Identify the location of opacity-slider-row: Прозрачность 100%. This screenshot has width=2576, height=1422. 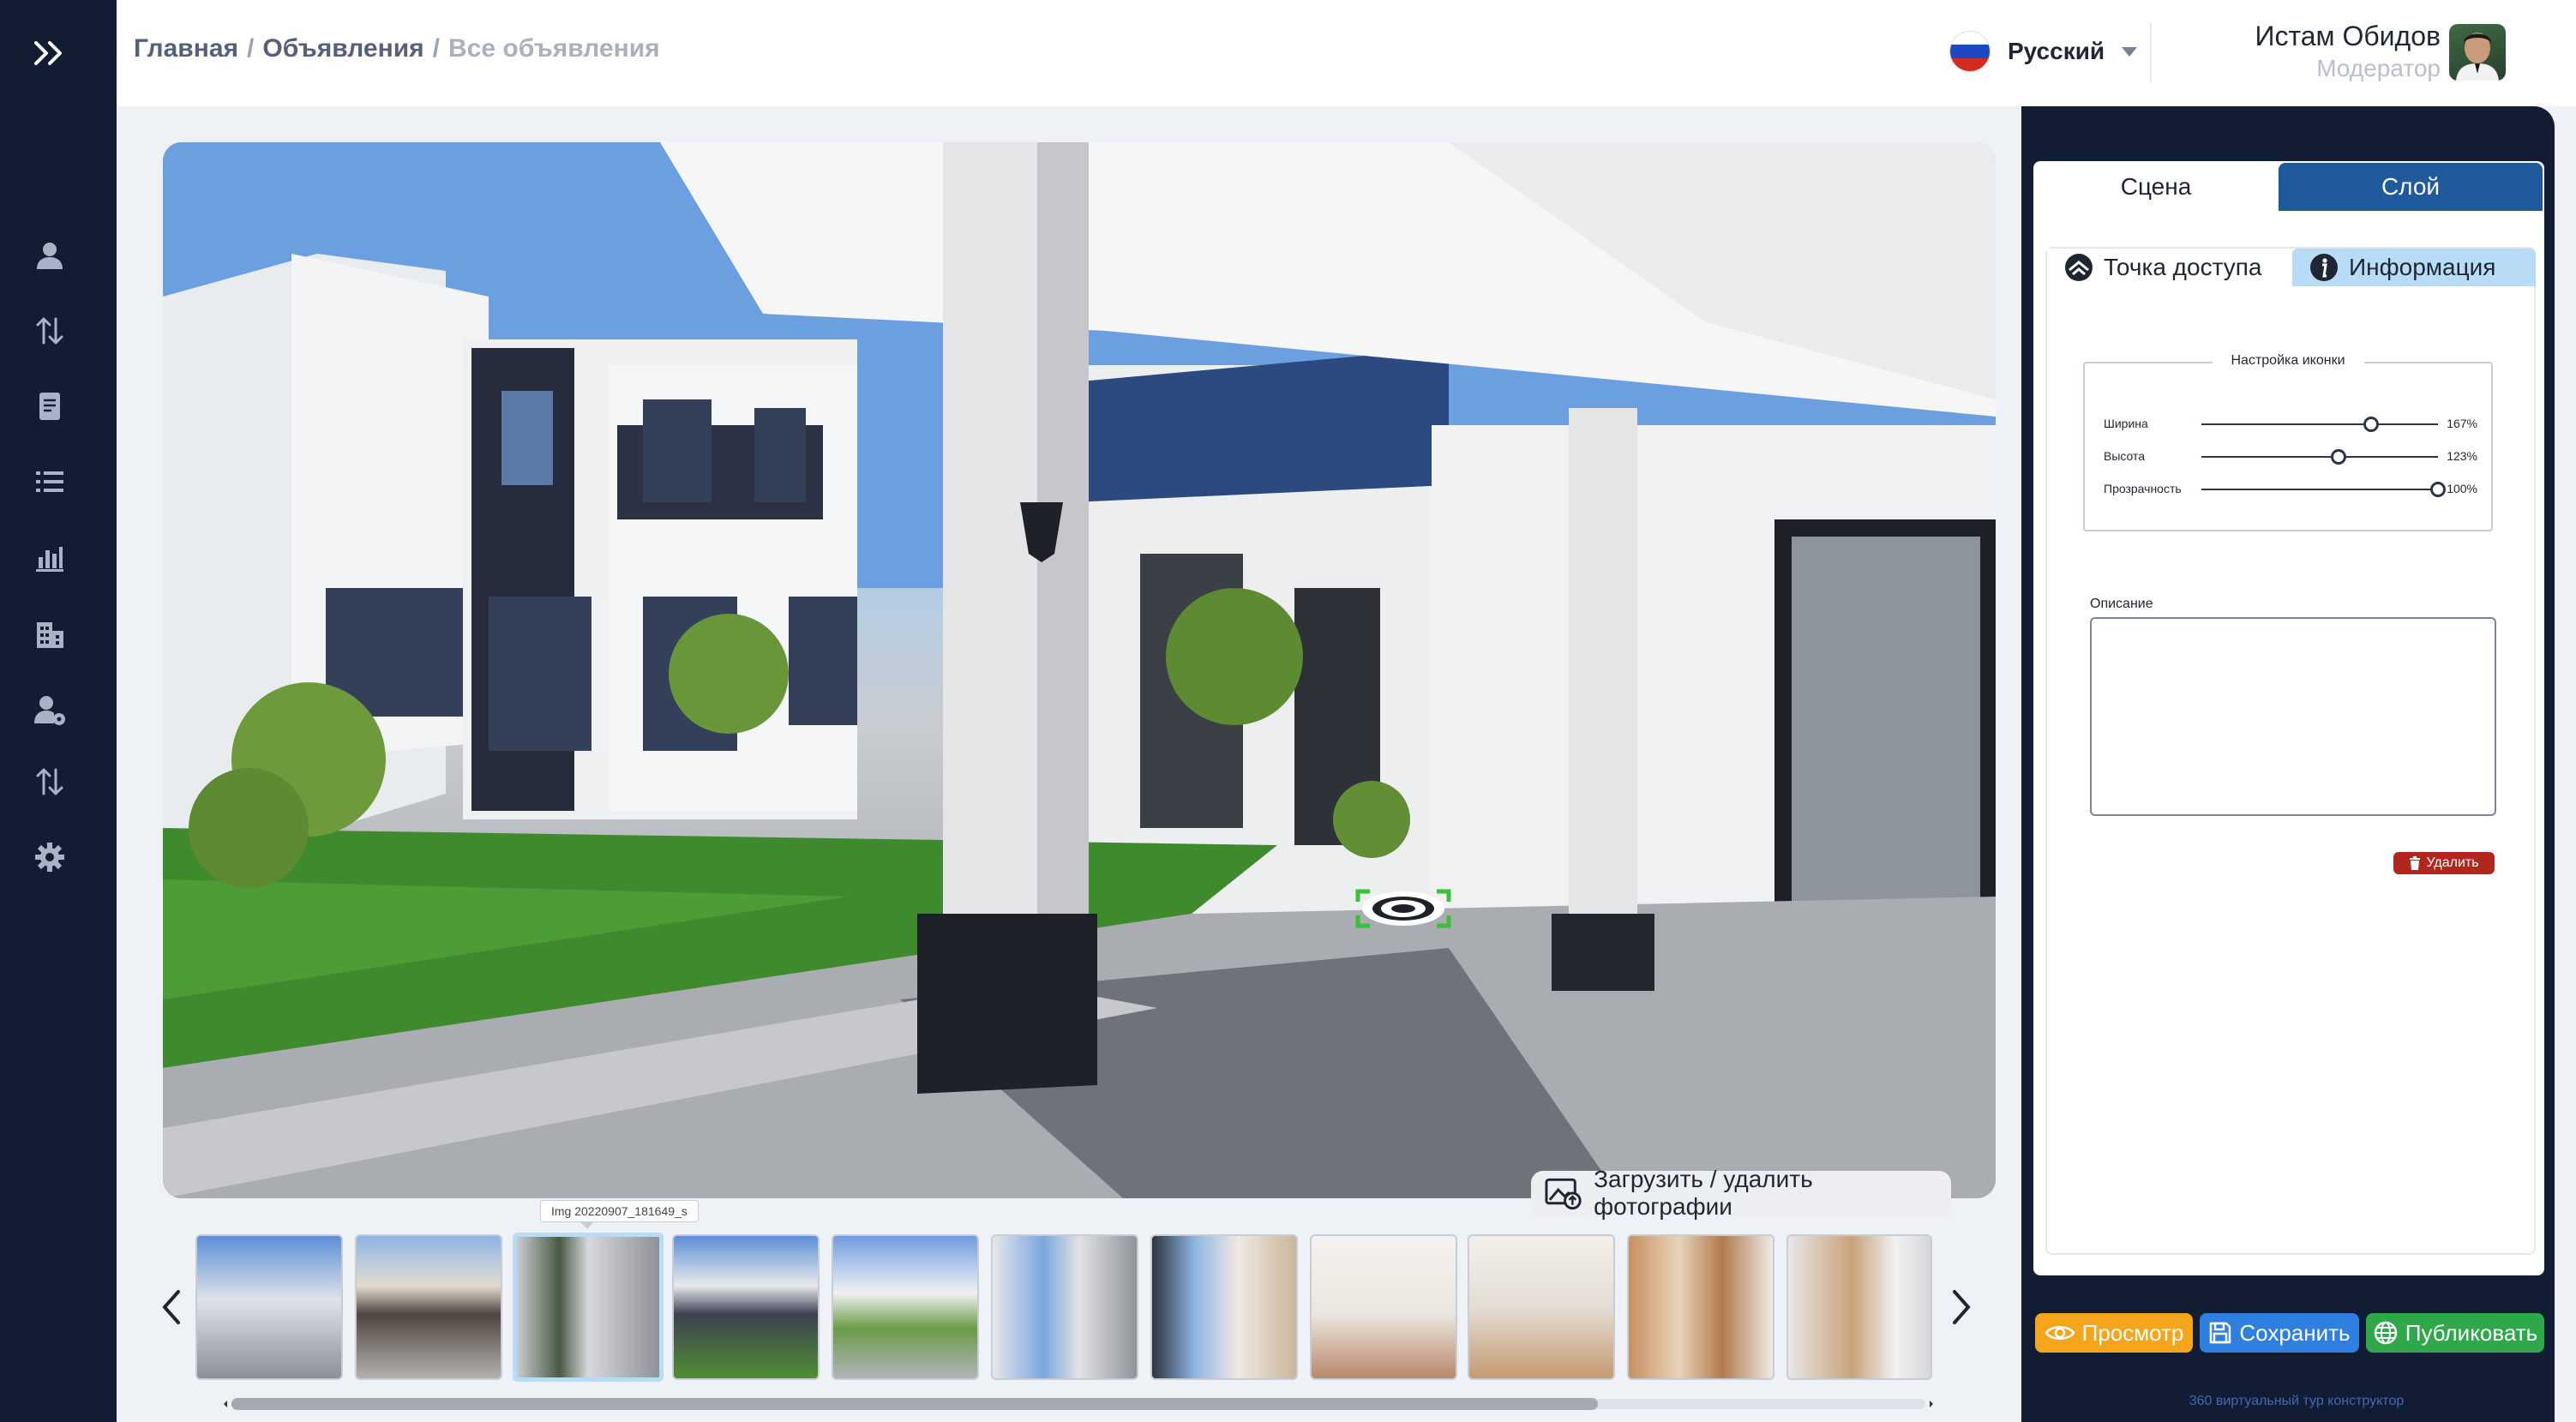
(2290, 489).